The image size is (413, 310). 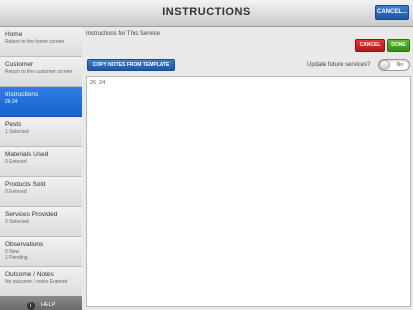 I want to click on help-label: HELP, so click(x=48, y=304).